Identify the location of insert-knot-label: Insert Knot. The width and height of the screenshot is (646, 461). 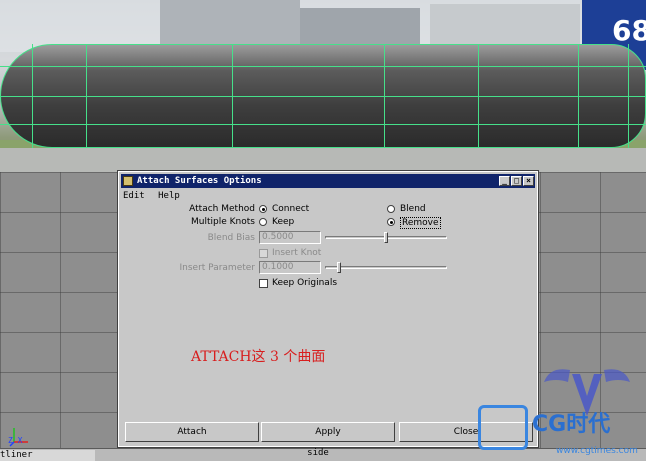
(297, 253).